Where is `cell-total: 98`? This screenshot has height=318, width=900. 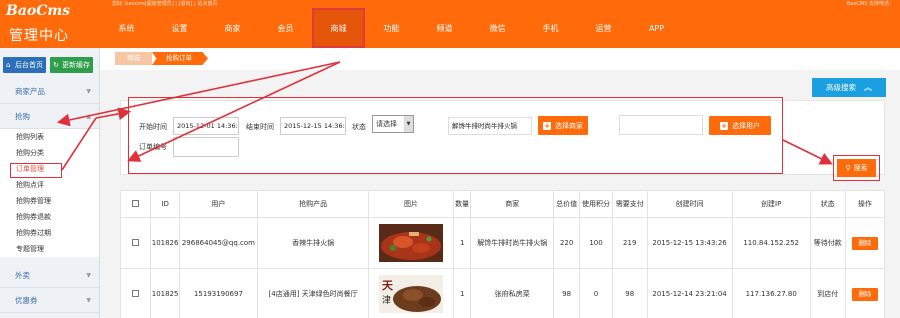
cell-total: 98 is located at coordinates (567, 293).